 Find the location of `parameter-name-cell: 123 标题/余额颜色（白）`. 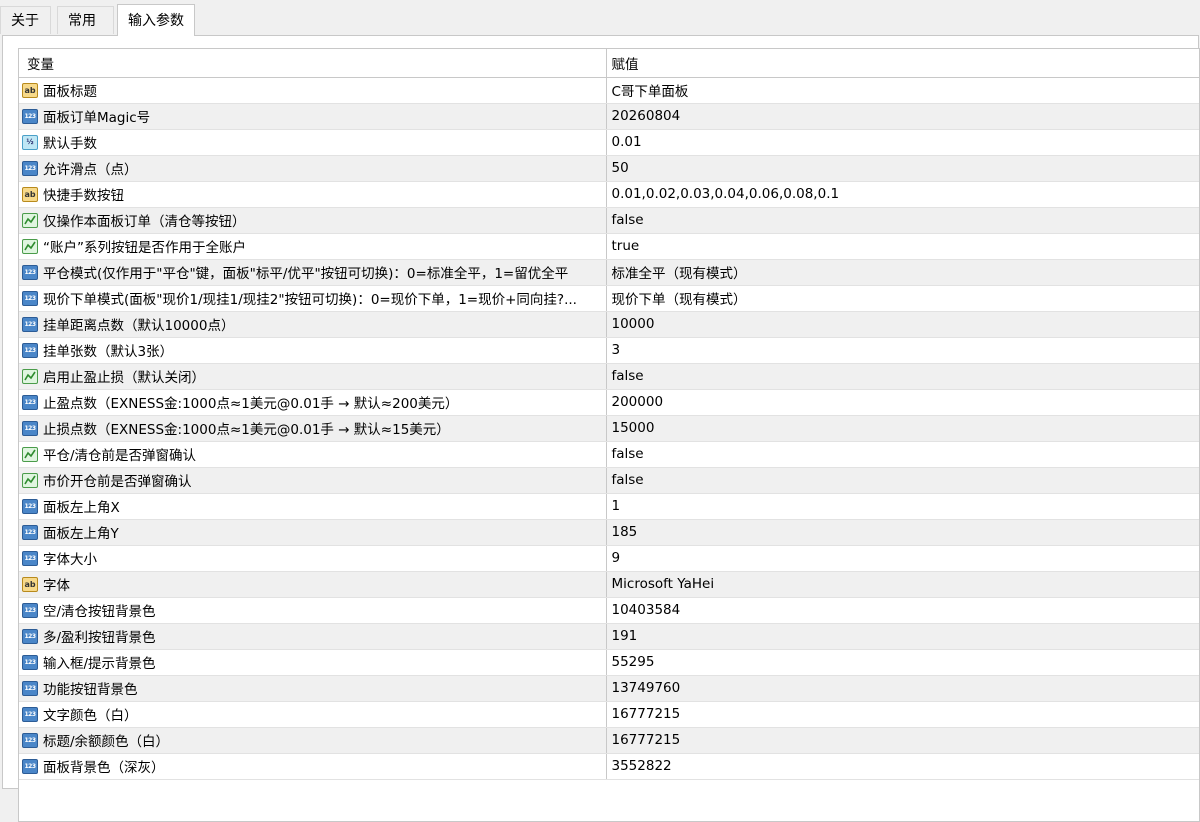

parameter-name-cell: 123 标题/余额颜色（白） is located at coordinates (312, 740).